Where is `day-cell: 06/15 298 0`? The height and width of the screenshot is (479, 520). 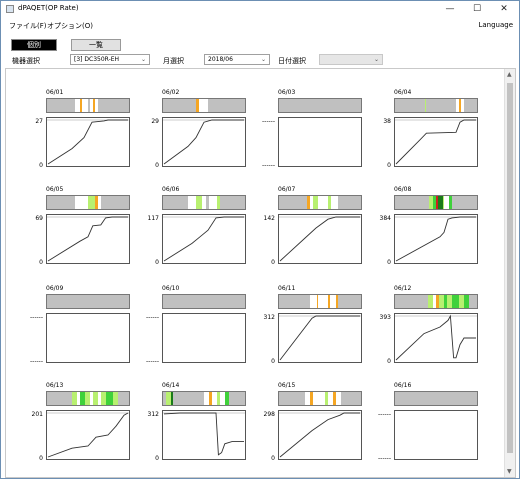
day-cell: 06/15 298 0 is located at coordinates (314, 429).